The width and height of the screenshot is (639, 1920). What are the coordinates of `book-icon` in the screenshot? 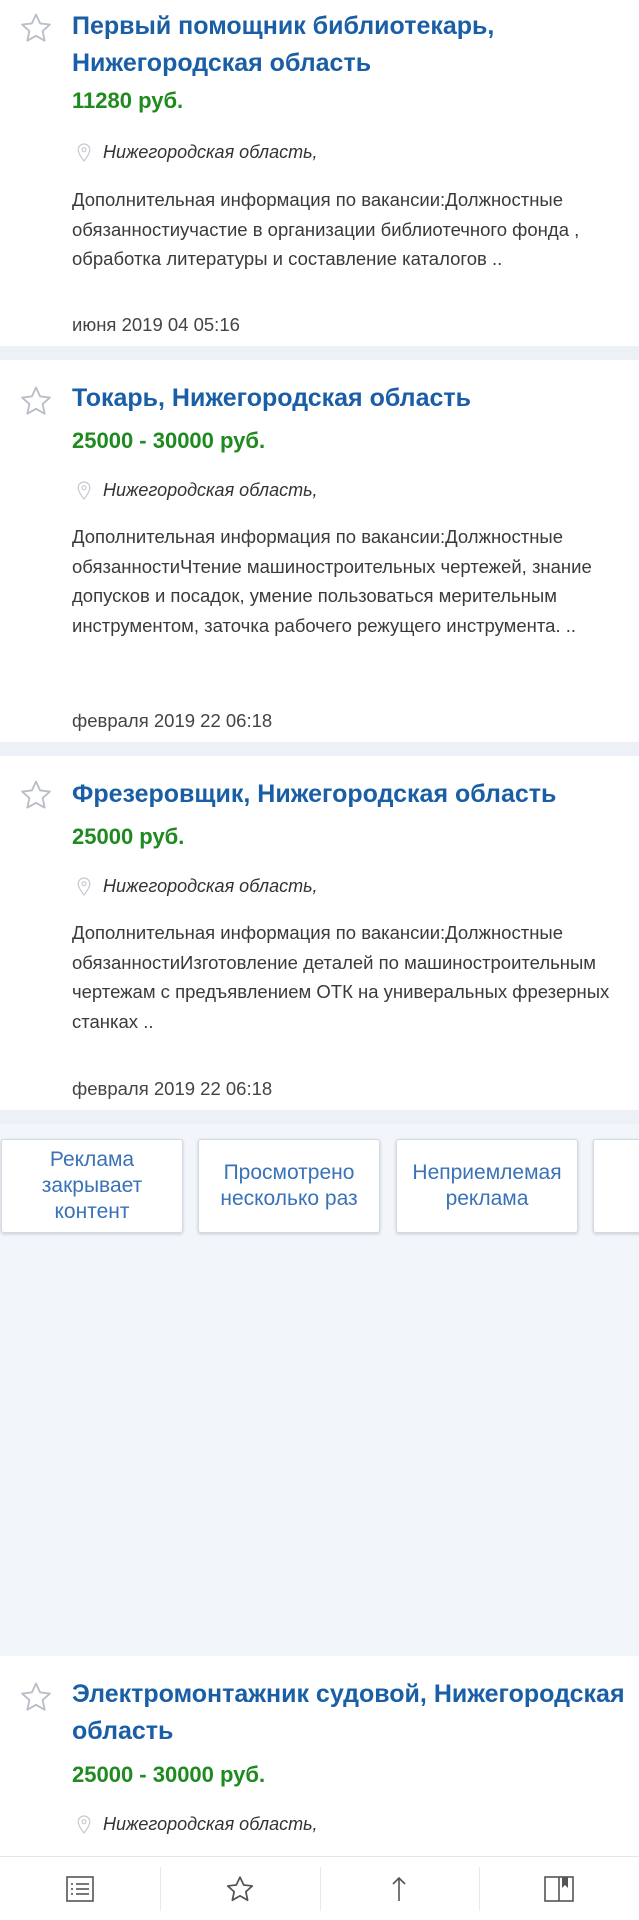 It's located at (559, 1888).